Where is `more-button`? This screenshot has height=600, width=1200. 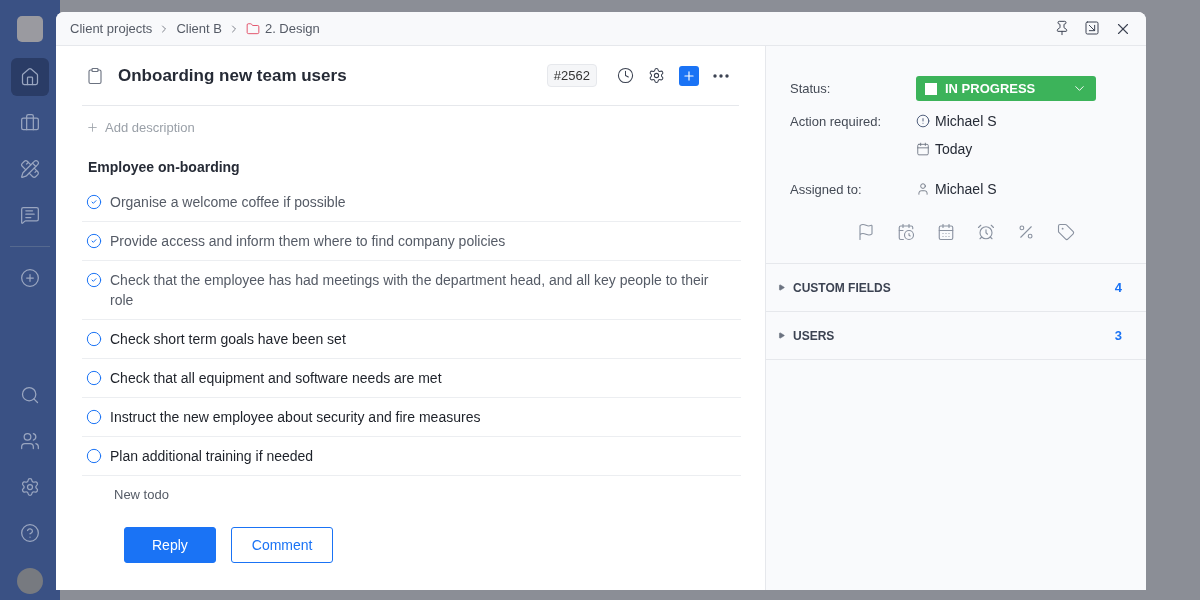
more-button is located at coordinates (721, 75).